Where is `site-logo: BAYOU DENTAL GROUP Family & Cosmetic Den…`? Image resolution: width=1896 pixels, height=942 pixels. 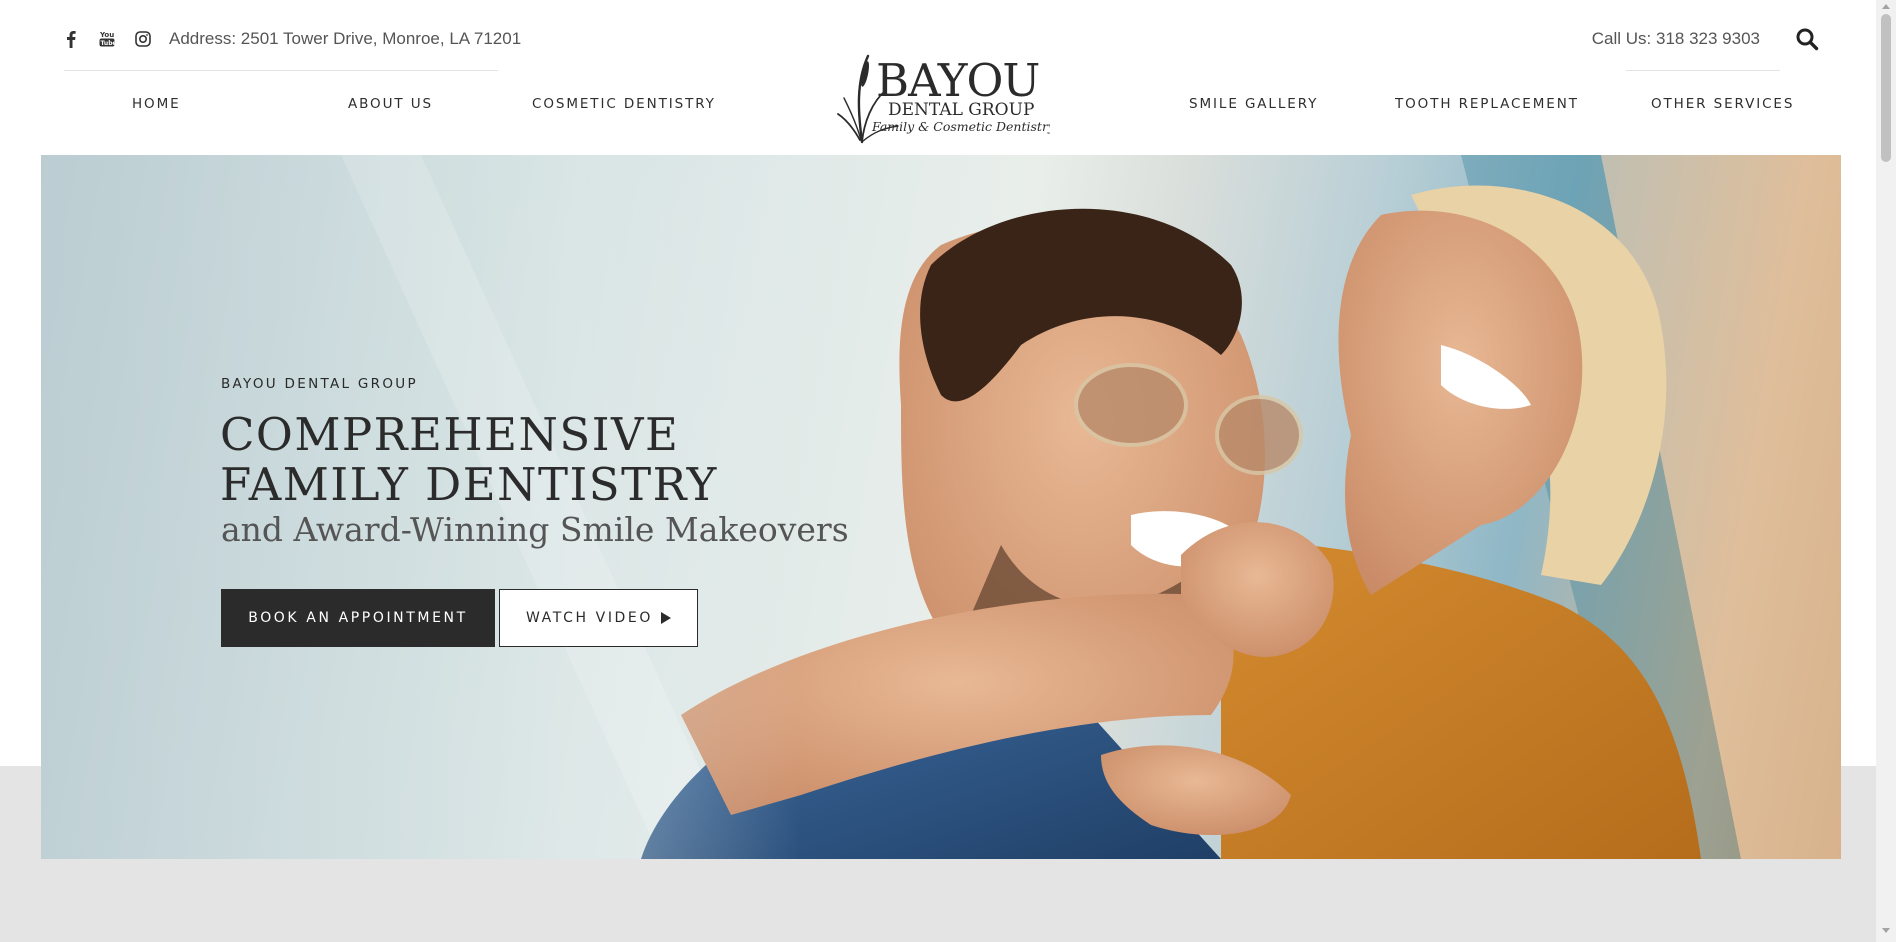
site-logo: BAYOU DENTAL GROUP Family & Cosmetic Den… is located at coordinates (945, 98).